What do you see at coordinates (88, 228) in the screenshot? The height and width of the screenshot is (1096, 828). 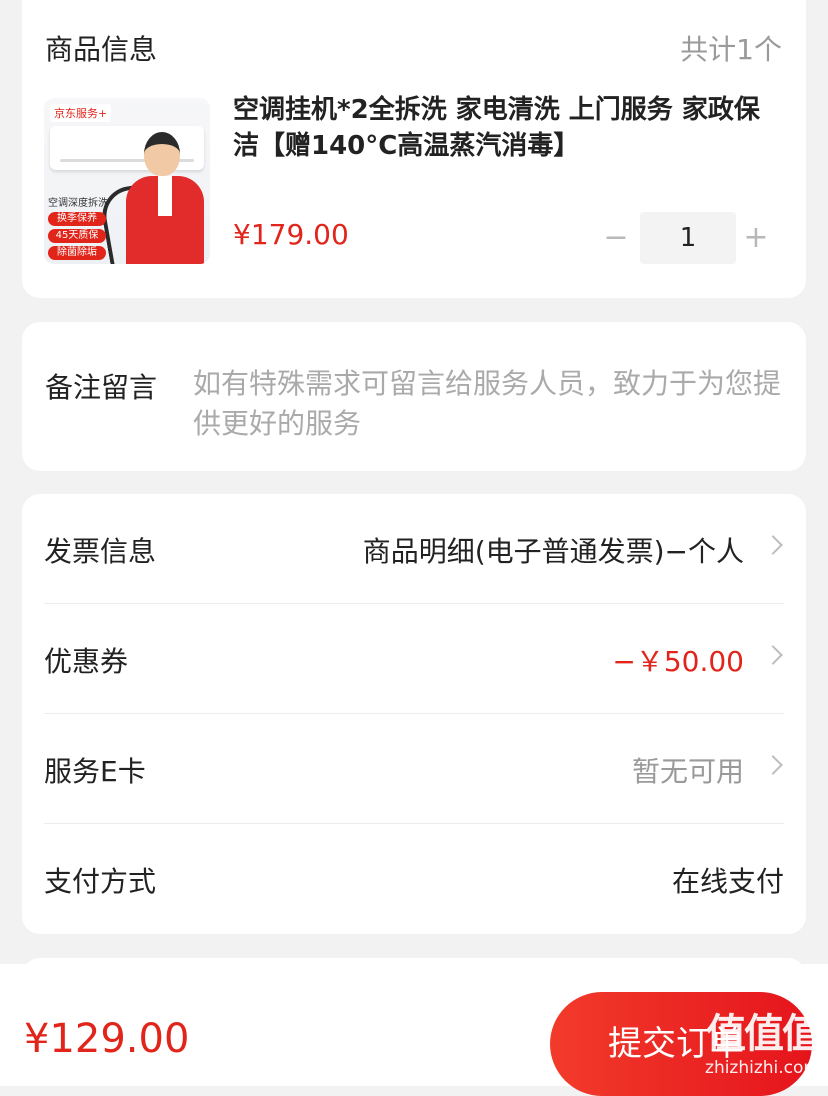 I see `thumbnail-tags: 空调深度拆洗 换季保养 45天质保 除菌除垢` at bounding box center [88, 228].